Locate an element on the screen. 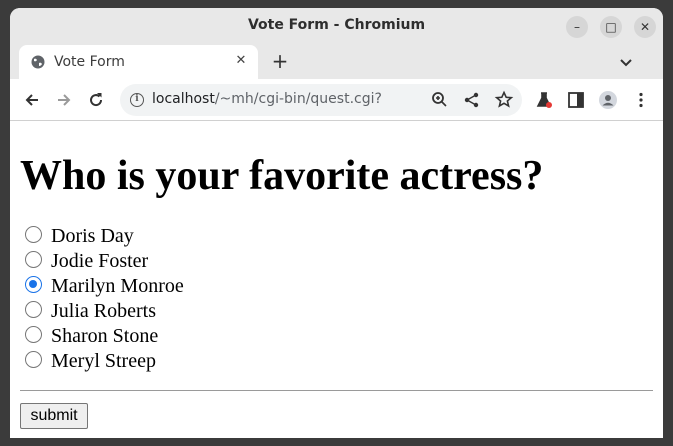  share-icon is located at coordinates (472, 100).